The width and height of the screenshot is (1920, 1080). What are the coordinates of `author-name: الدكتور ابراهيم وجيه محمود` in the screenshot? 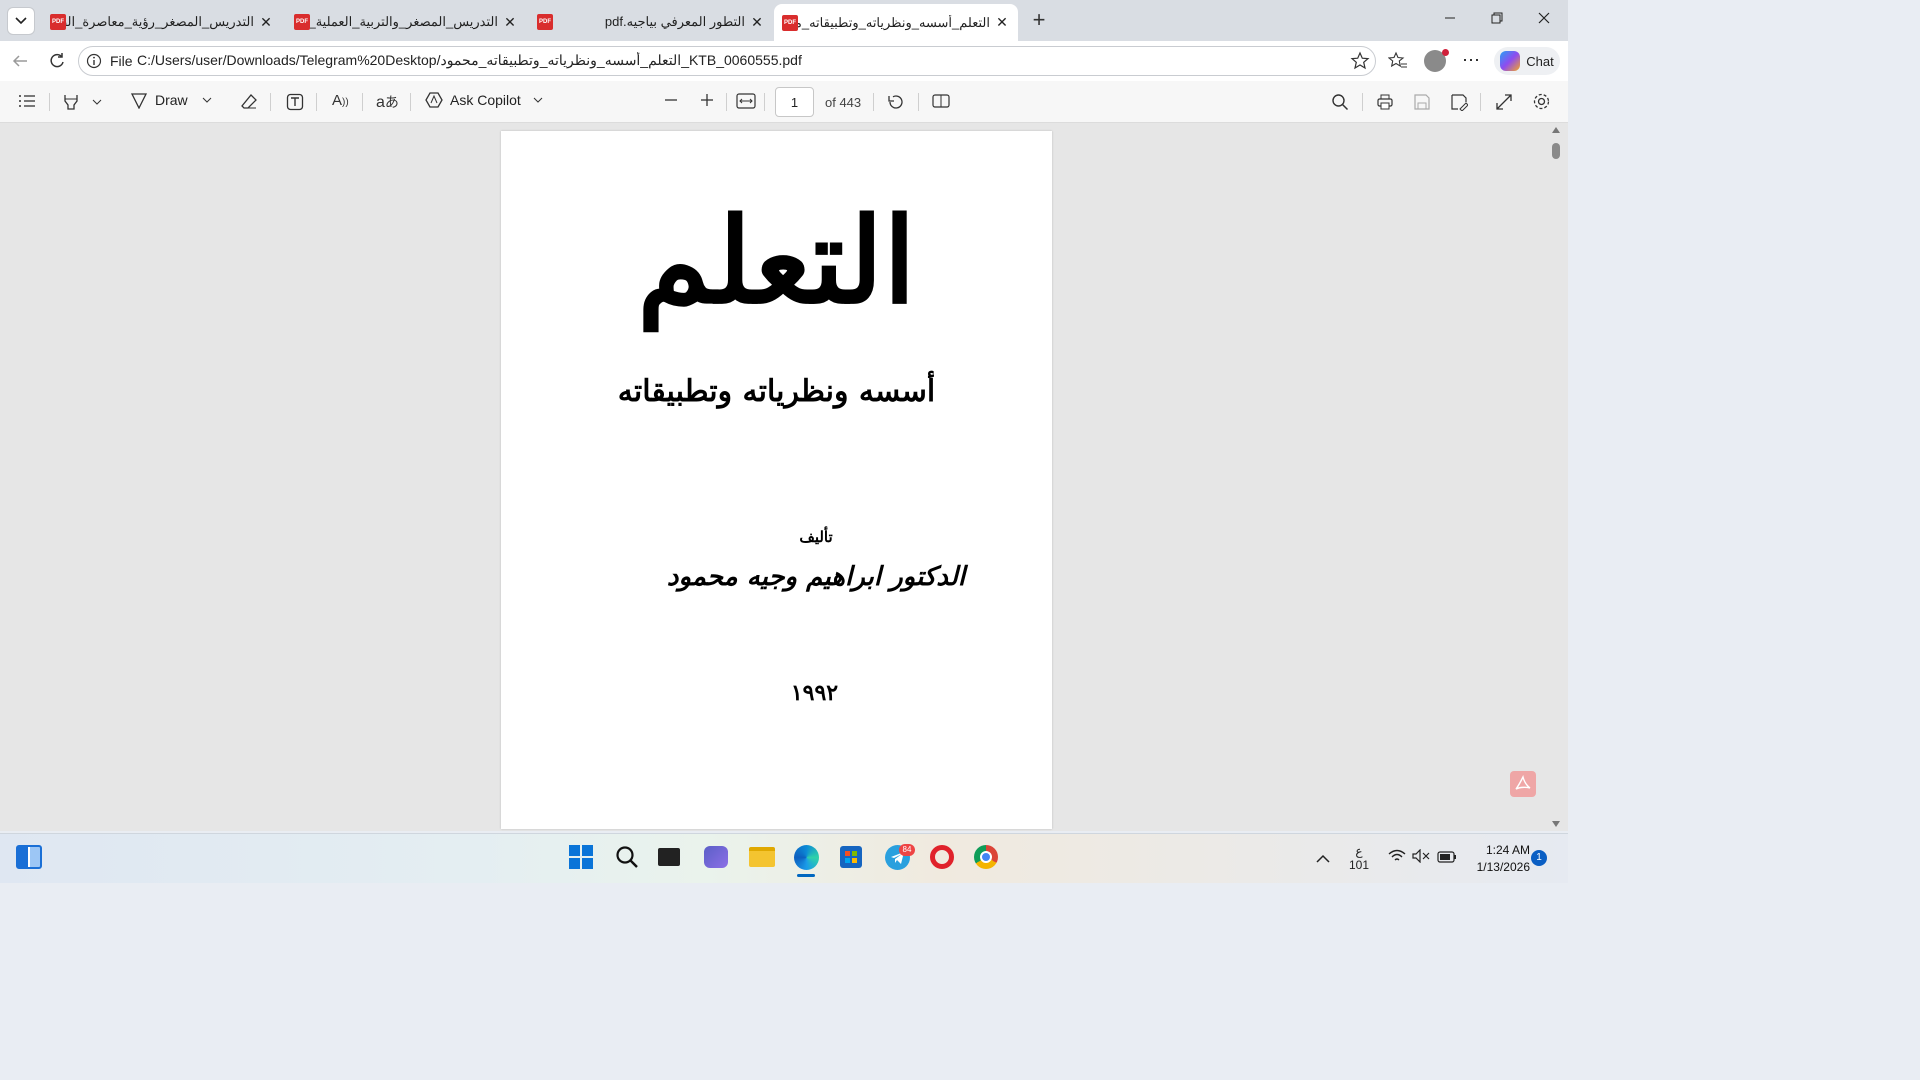 It's located at (816, 577).